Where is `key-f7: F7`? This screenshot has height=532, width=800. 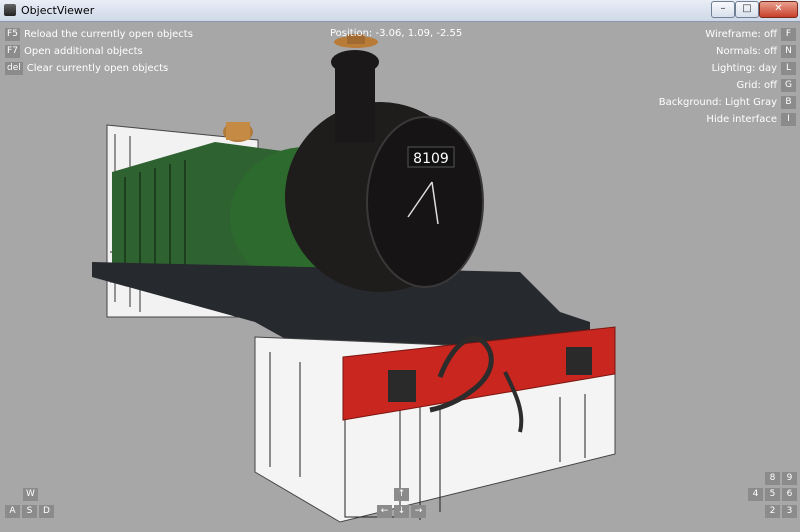
key-f7: F7 is located at coordinates (12, 51).